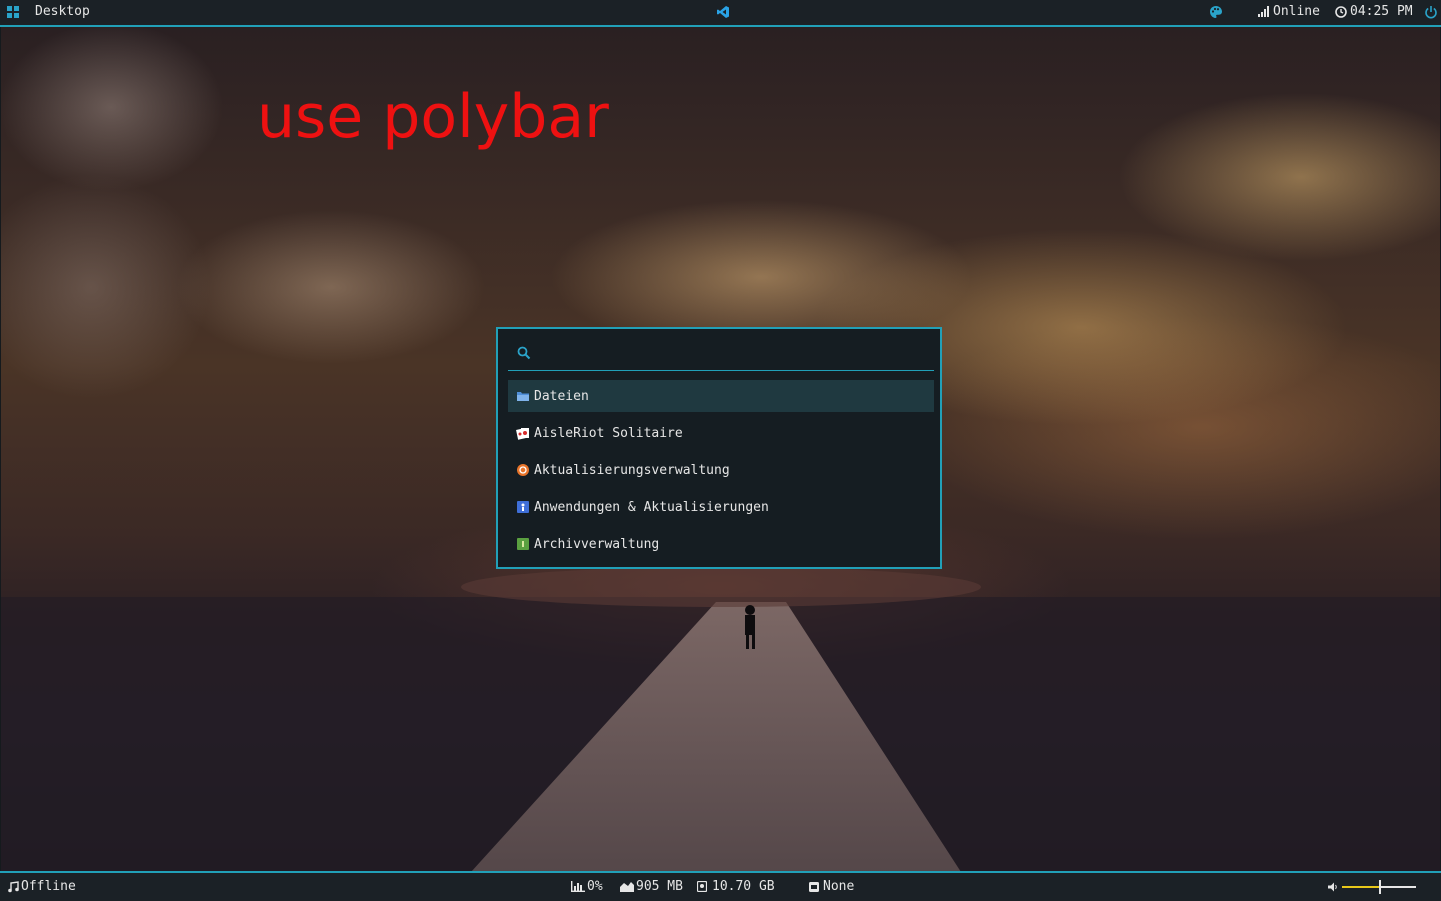 The height and width of the screenshot is (901, 1441). What do you see at coordinates (651, 507) in the screenshot?
I see `launcher-result-label: Anwendungen & Aktualisierungen` at bounding box center [651, 507].